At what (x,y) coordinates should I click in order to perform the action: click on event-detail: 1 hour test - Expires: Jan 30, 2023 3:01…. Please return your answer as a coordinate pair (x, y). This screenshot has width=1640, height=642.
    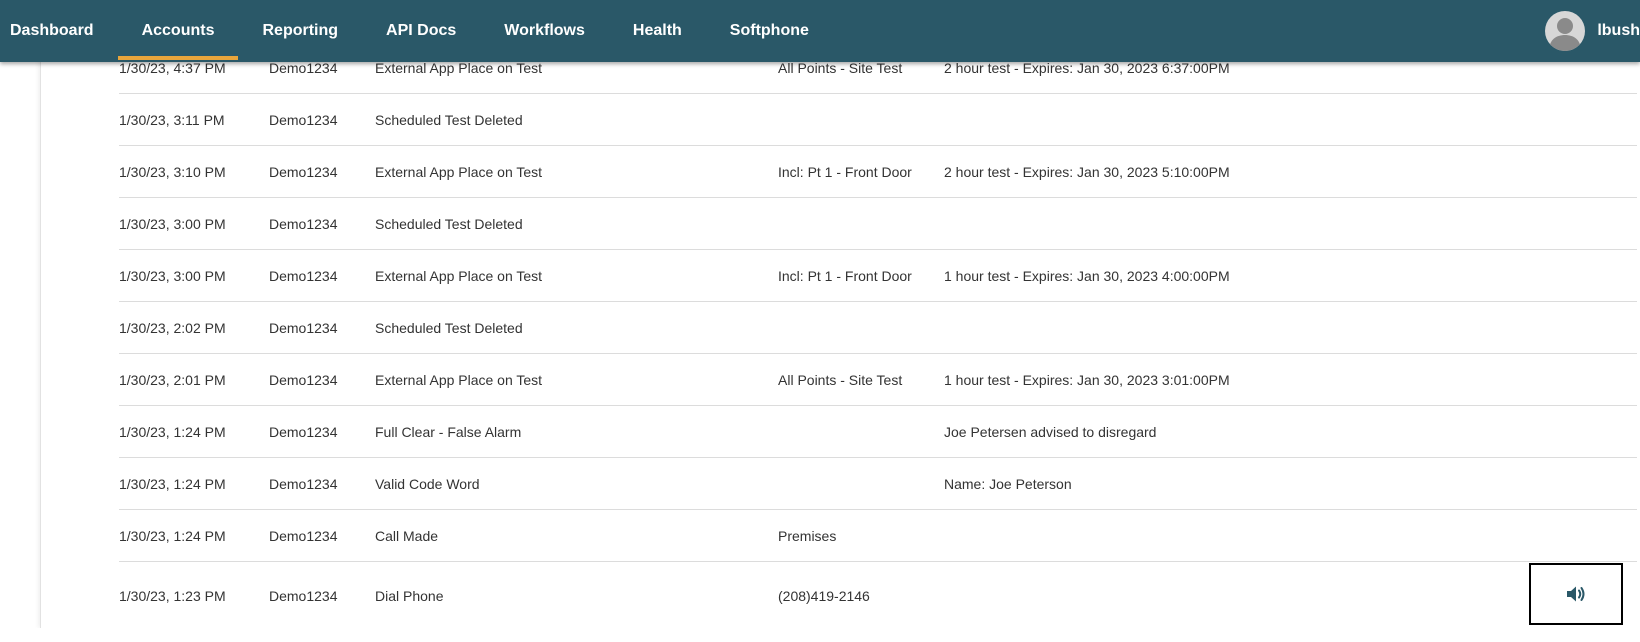
    Looking at the image, I should click on (1087, 379).